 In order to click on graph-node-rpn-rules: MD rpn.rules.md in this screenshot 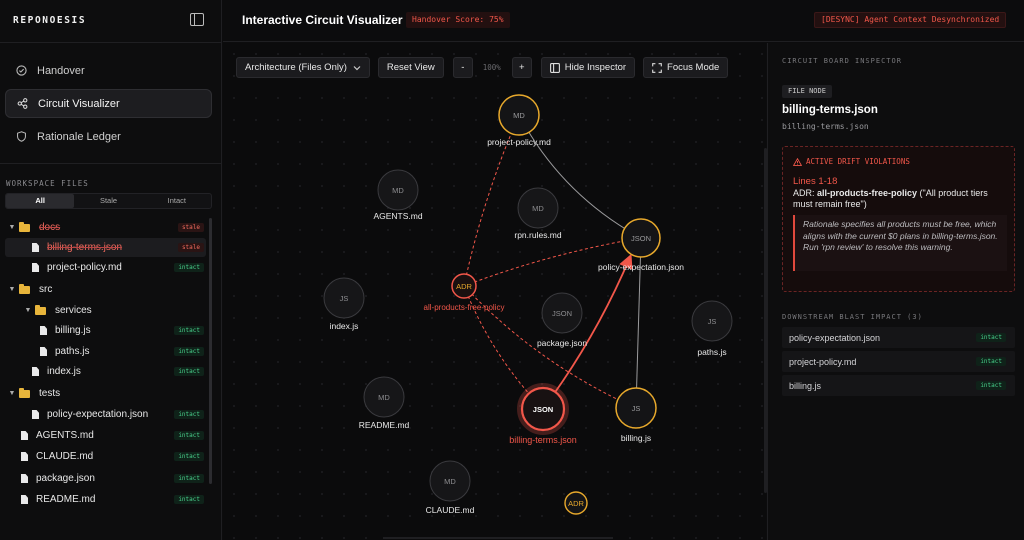, I will do `click(538, 213)`.